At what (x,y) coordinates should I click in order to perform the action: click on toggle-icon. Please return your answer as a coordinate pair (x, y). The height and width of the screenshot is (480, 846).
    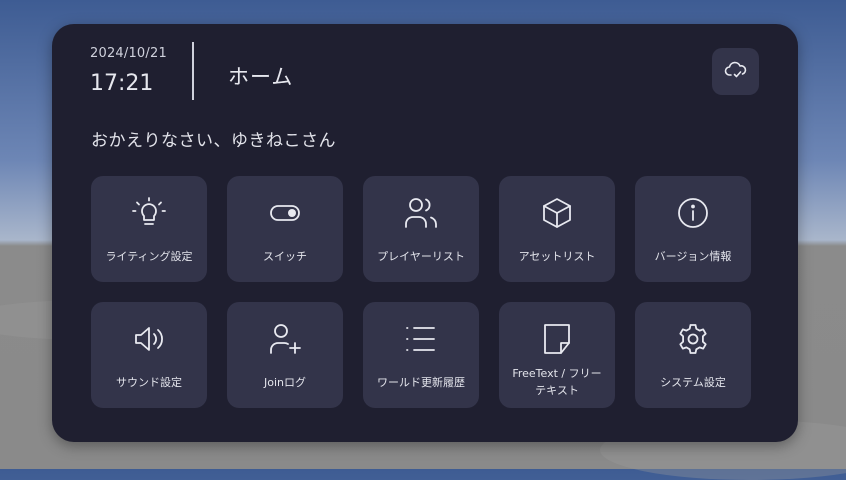
    Looking at the image, I should click on (285, 213).